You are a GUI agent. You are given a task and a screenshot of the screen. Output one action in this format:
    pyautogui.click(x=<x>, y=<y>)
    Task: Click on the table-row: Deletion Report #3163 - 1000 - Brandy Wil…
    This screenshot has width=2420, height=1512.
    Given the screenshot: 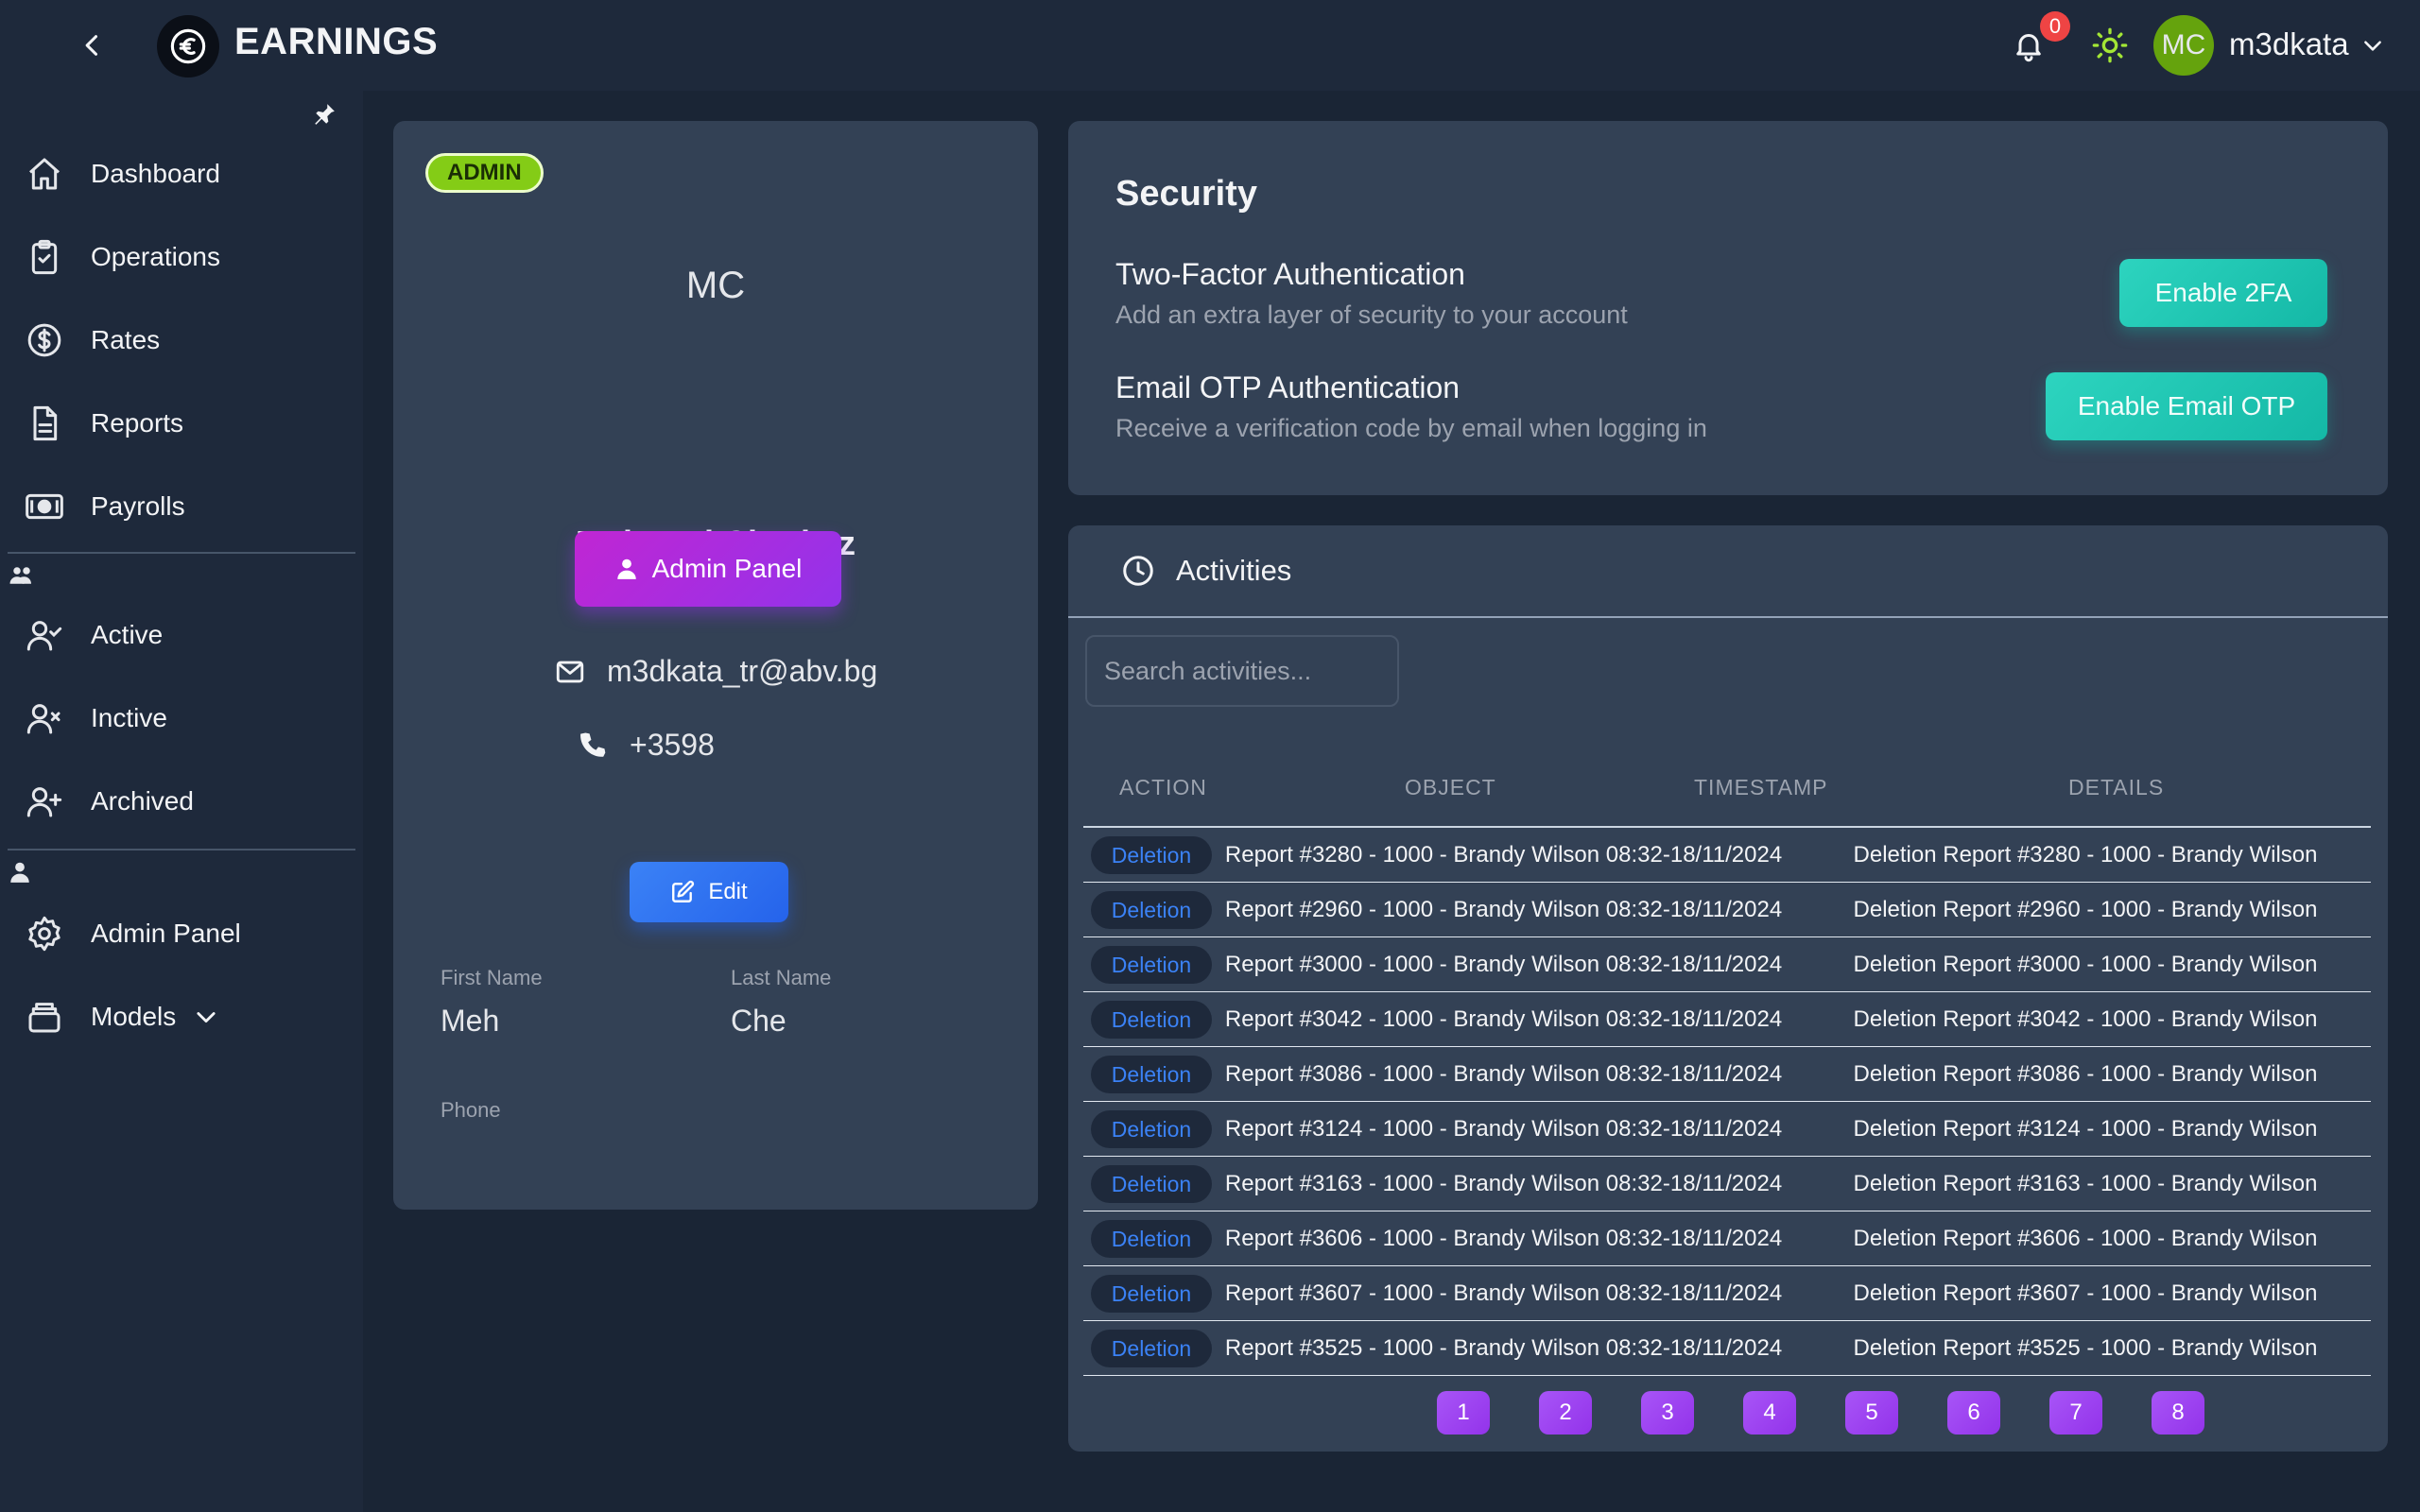 What is the action you would take?
    pyautogui.click(x=1727, y=1184)
    